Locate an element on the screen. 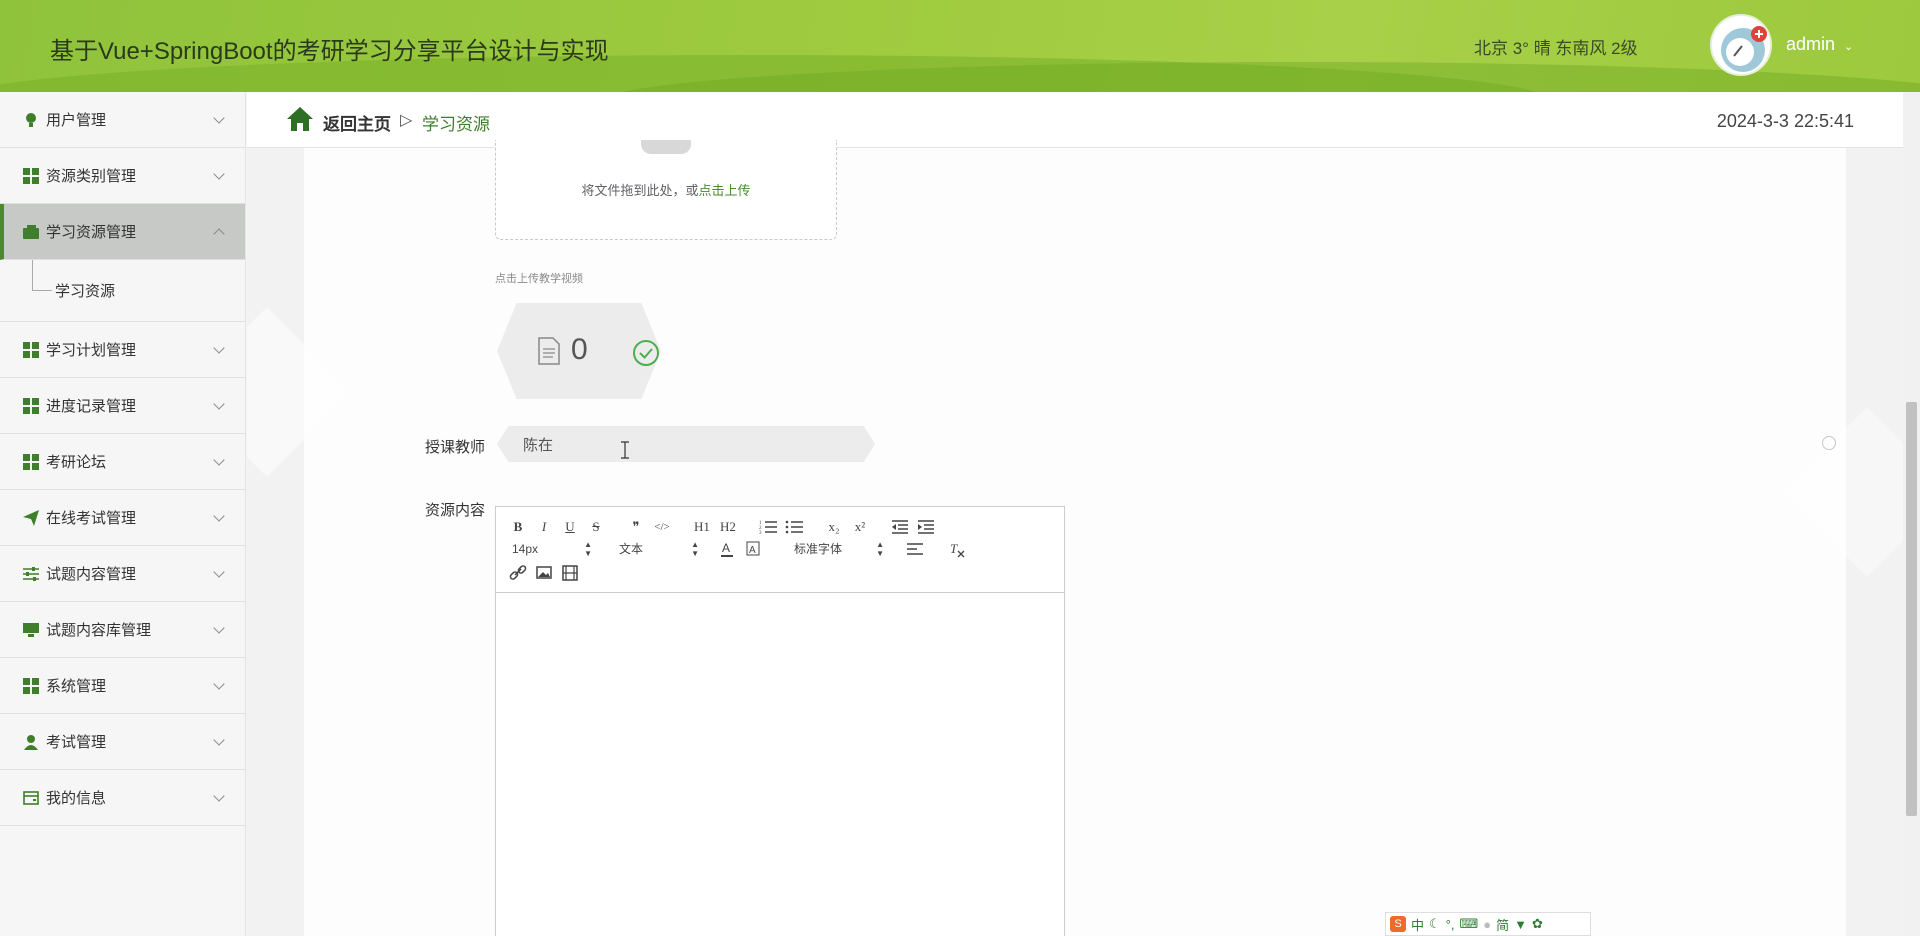  sidebar-item-label: 试题内容管理 is located at coordinates (91, 574).